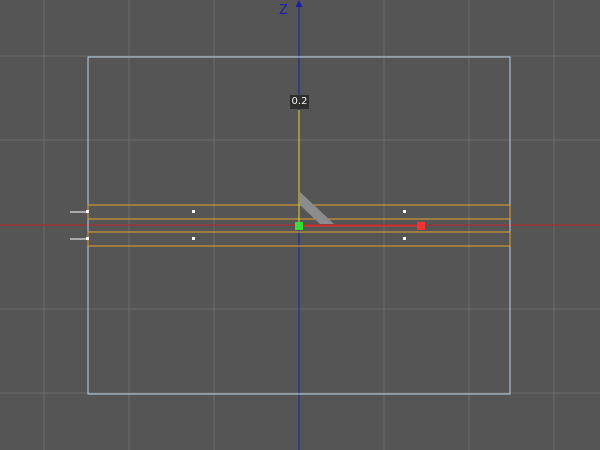  Describe the element at coordinates (299, 3) in the screenshot. I see `vertical-axis-arrow-icon` at that location.